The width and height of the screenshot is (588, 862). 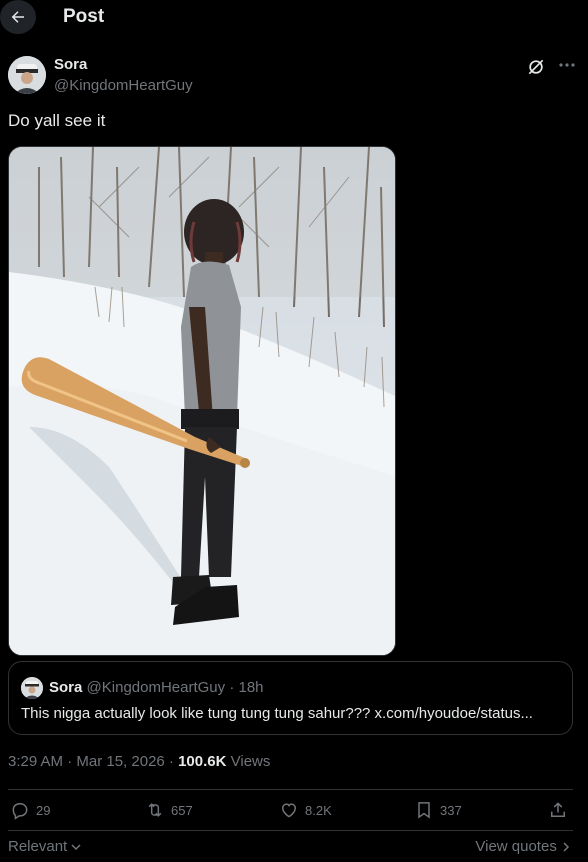 What do you see at coordinates (294, 76) in the screenshot?
I see `post-author: Sora @KingdomHeartGuy` at bounding box center [294, 76].